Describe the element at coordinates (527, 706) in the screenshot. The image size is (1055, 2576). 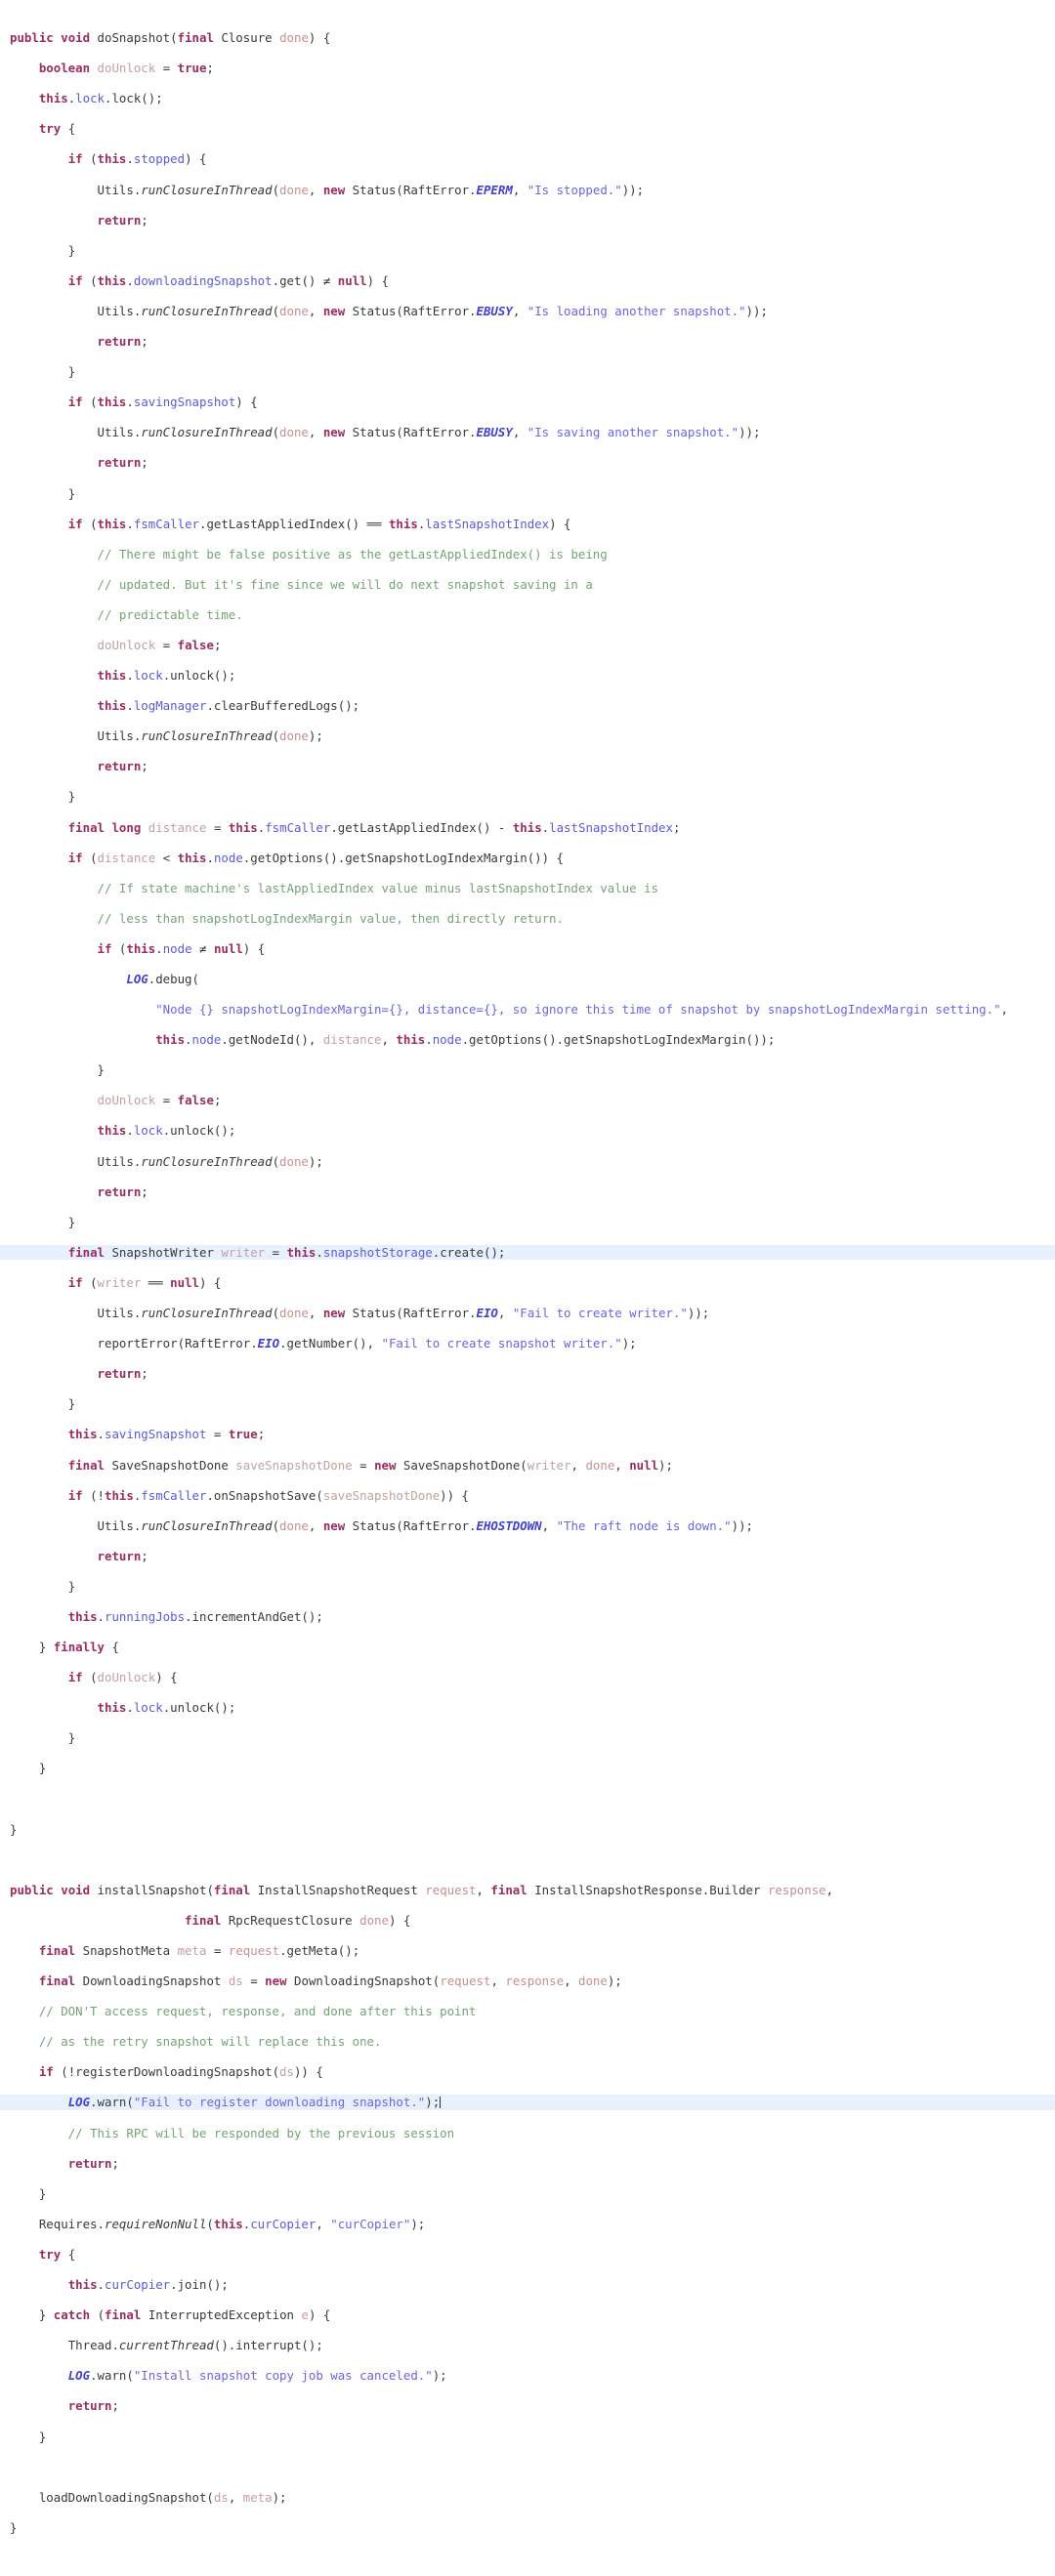
I see `code-line: this.logManager.clearBufferedLogs();` at that location.